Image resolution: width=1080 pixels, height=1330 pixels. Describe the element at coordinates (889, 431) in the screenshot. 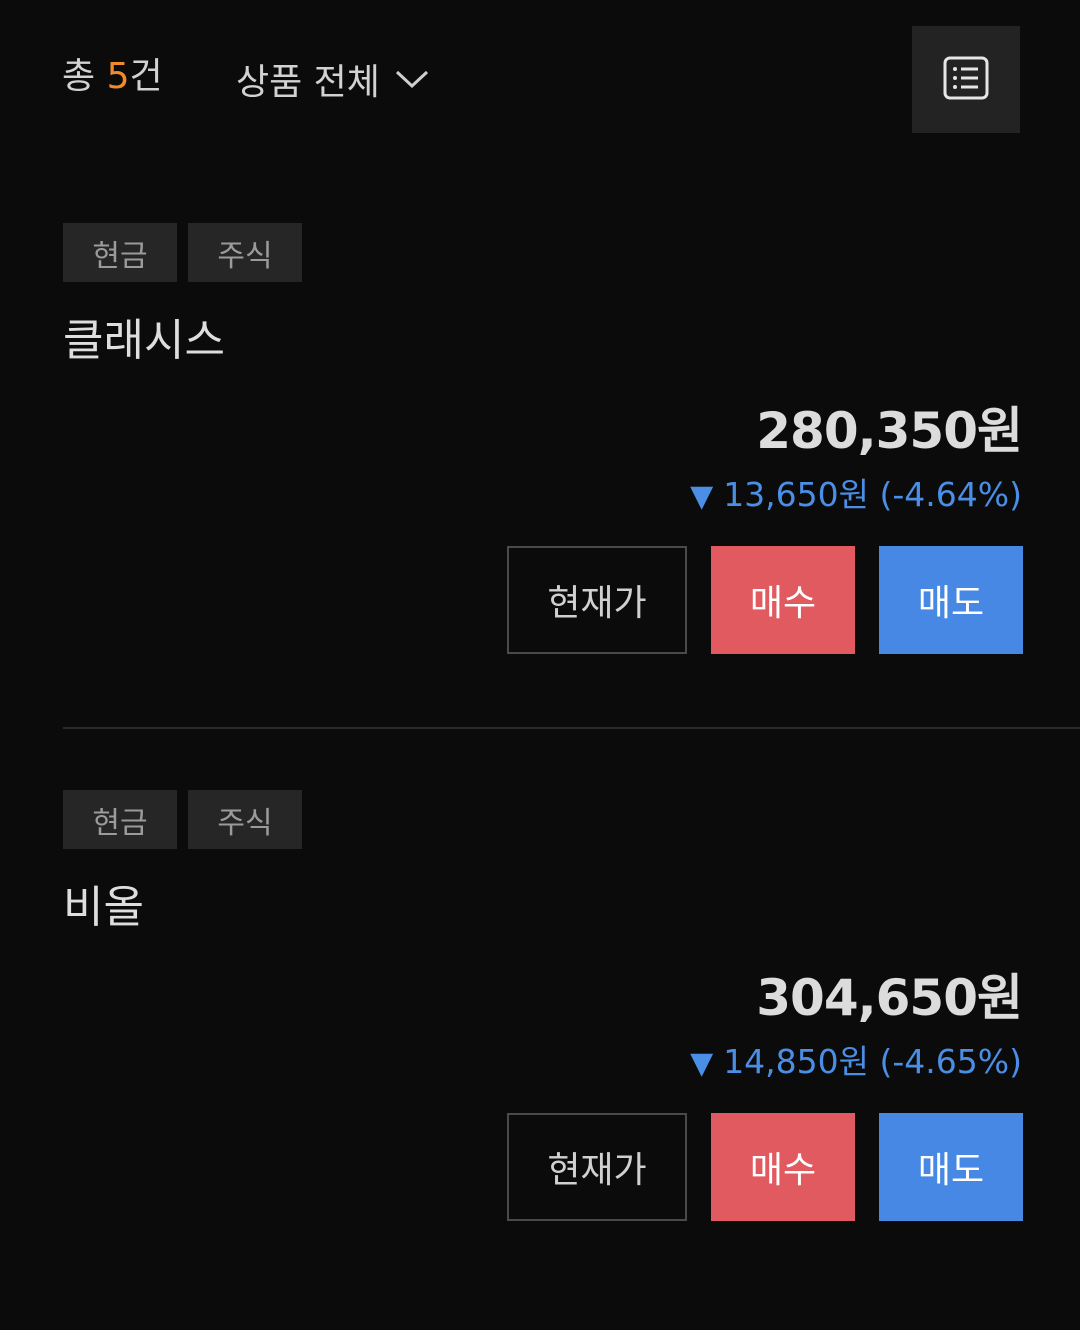

I see `stock-price: 280,350원` at that location.